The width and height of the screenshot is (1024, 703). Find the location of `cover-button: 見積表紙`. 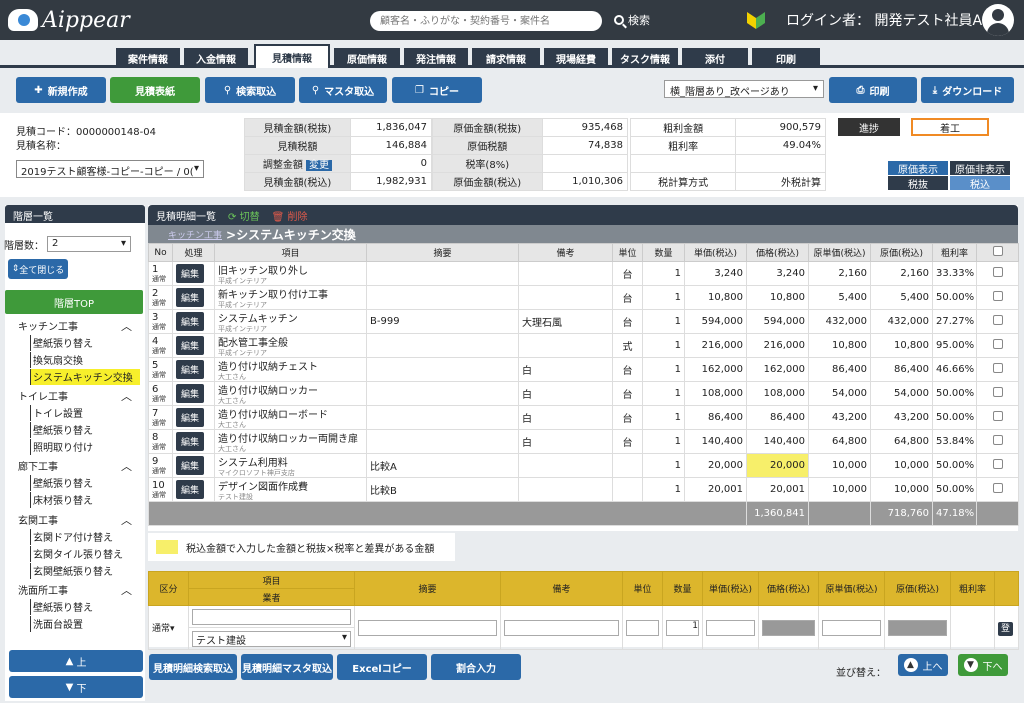

cover-button: 見積表紙 is located at coordinates (155, 90).